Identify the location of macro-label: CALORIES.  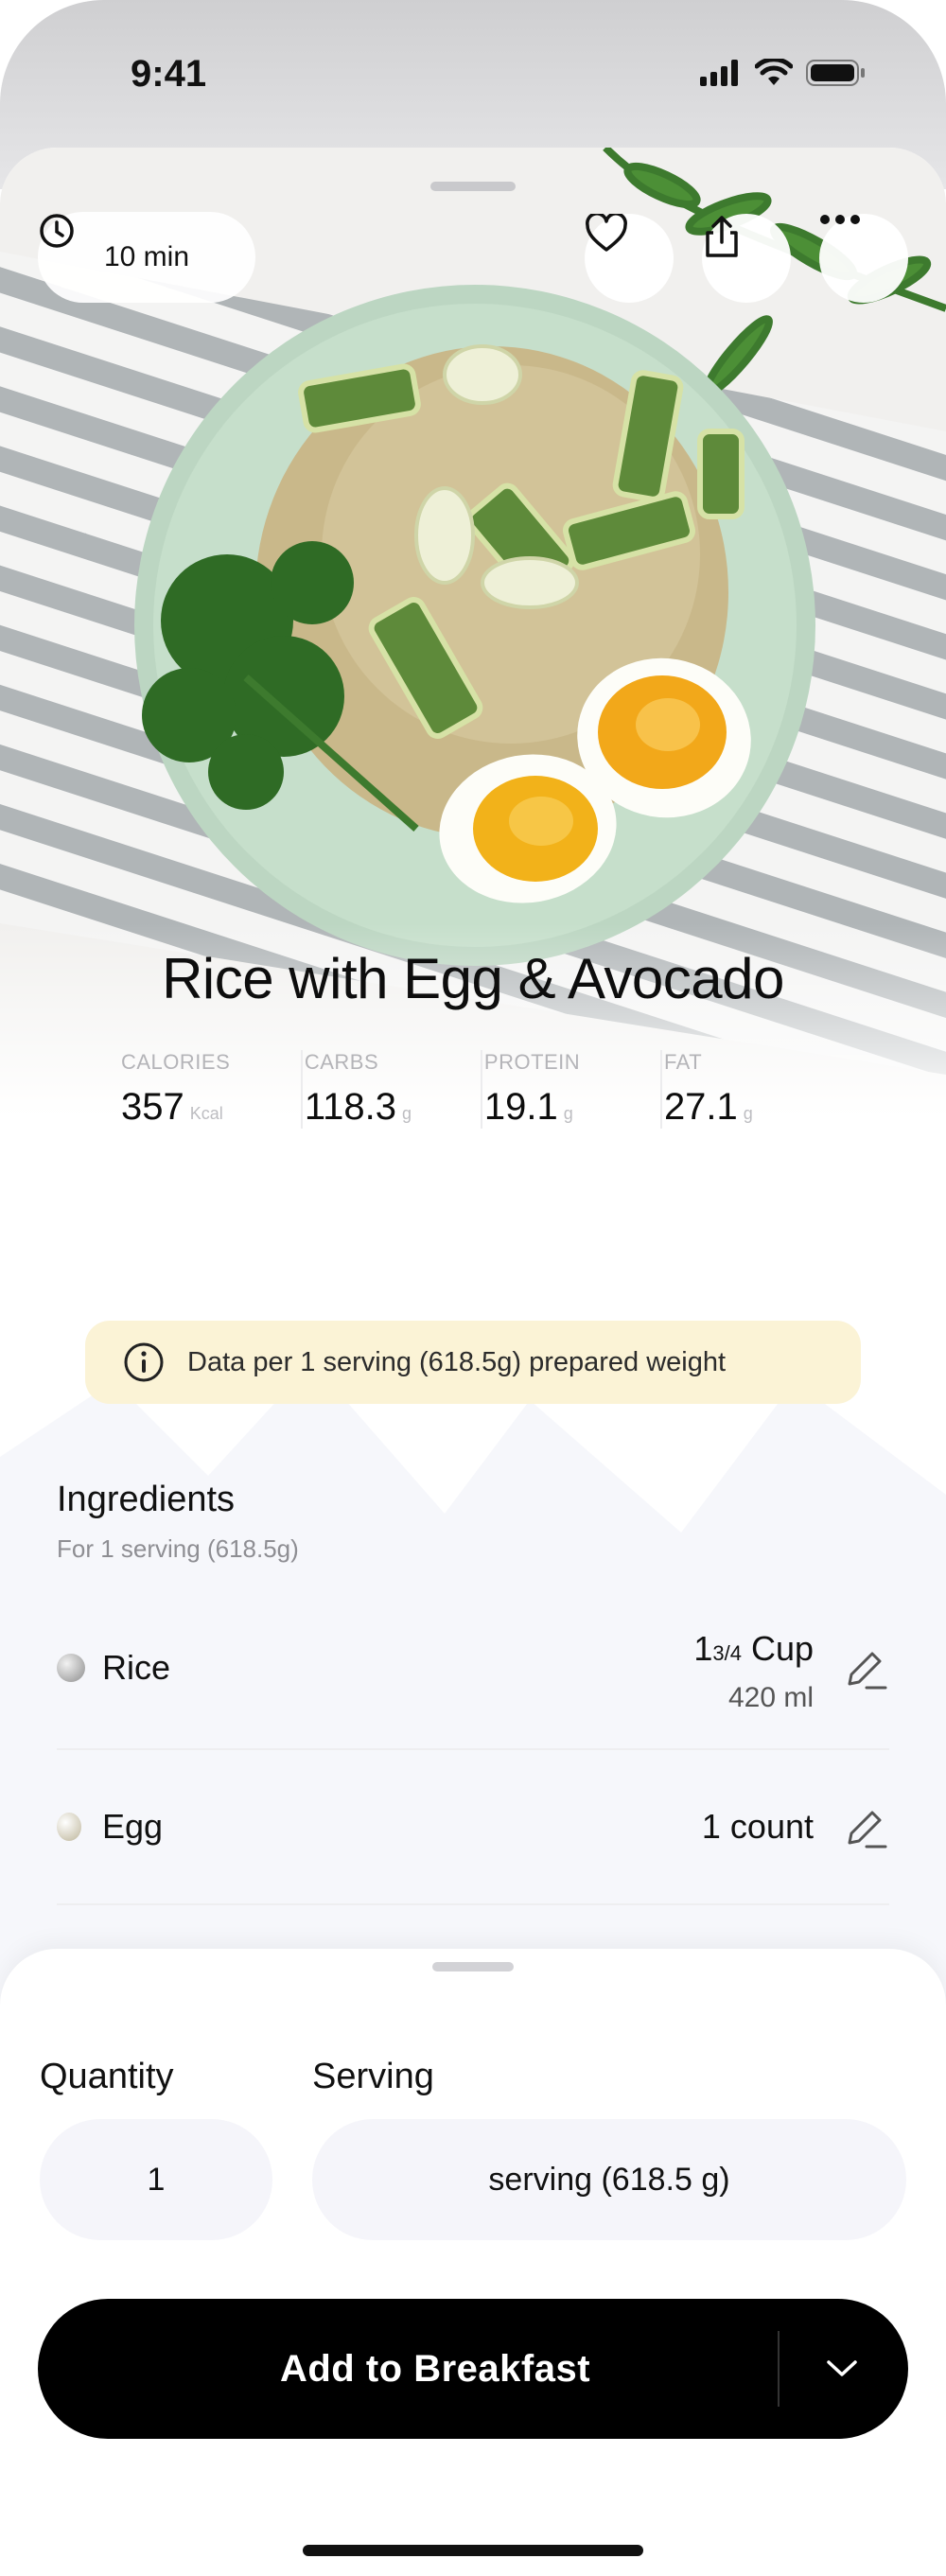
(176, 1062).